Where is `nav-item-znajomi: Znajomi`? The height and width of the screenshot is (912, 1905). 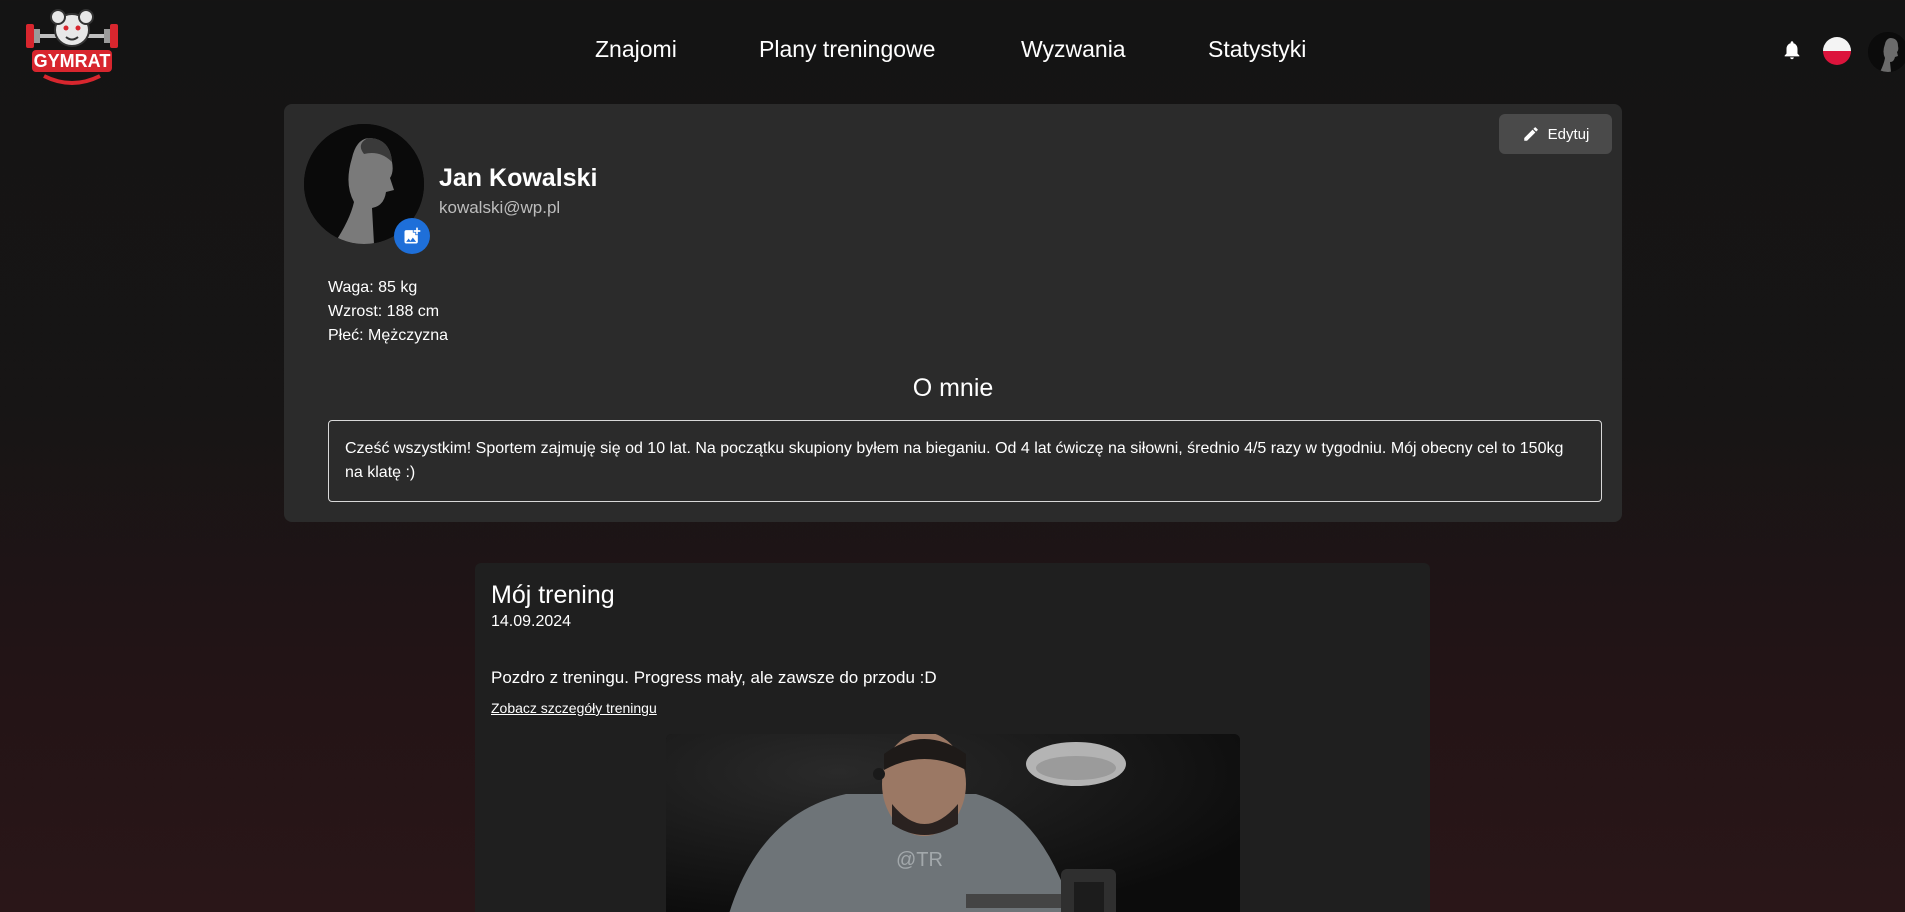
nav-item-znajomi: Znajomi is located at coordinates (636, 49).